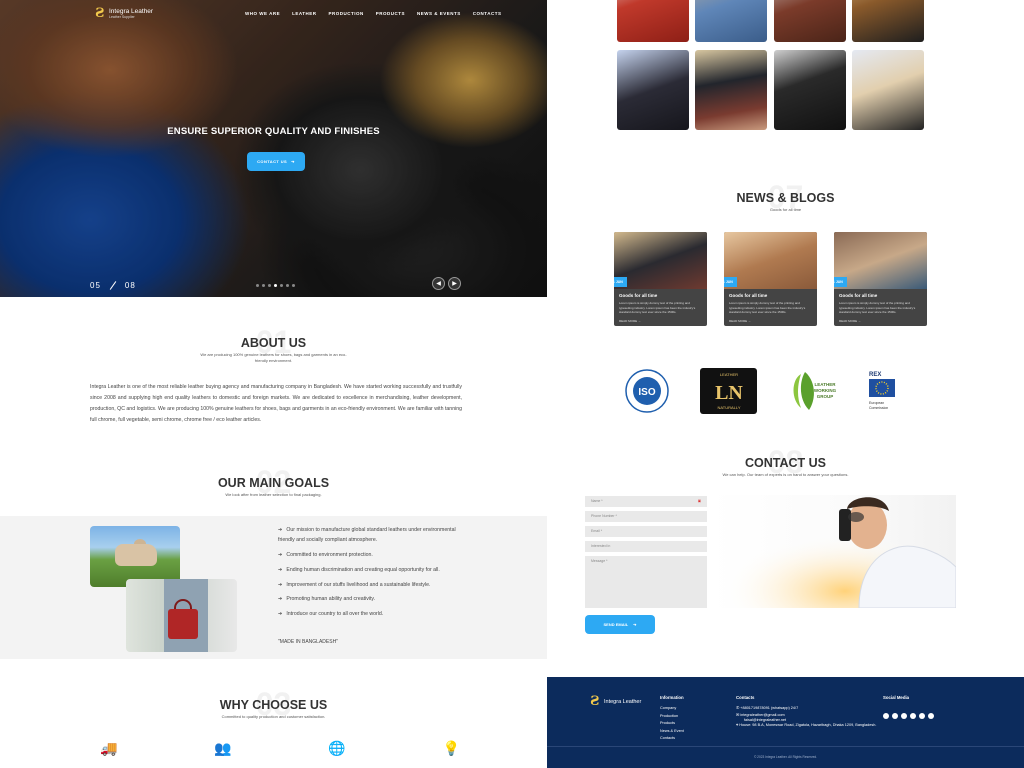  What do you see at coordinates (595, 701) in the screenshot?
I see `logo-mark-icon: Ƨ` at bounding box center [595, 701].